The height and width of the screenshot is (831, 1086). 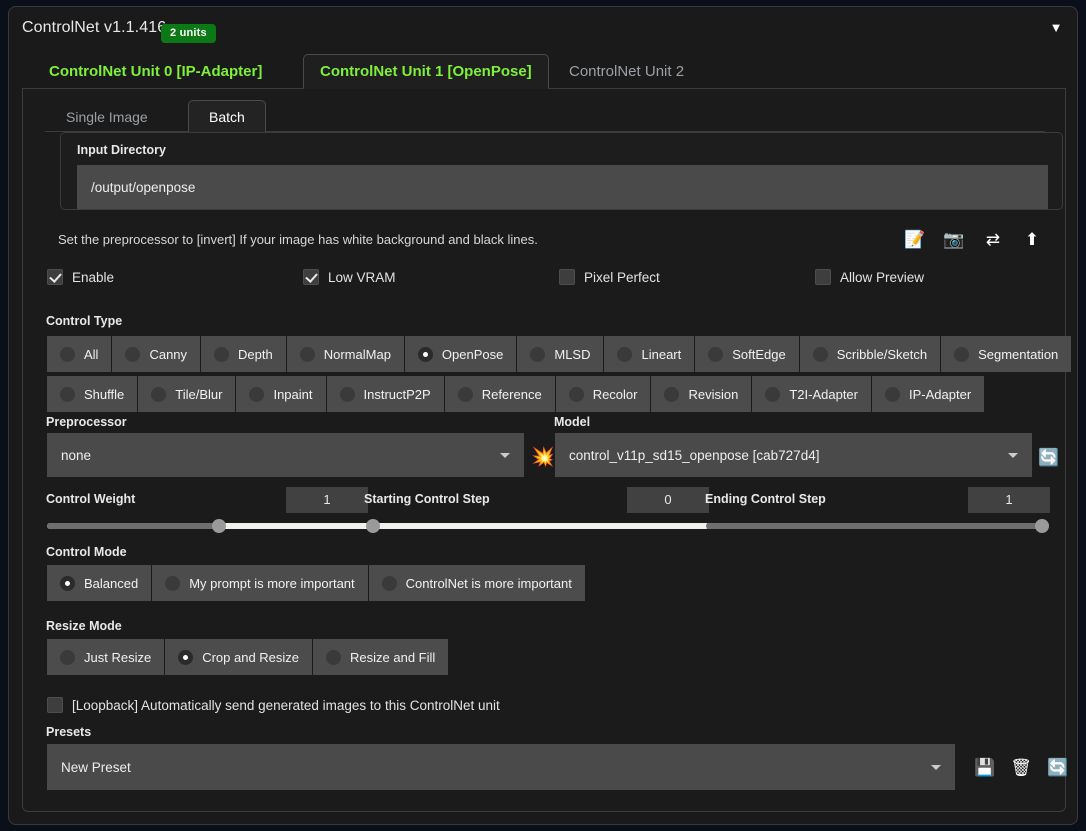 I want to click on radio-label: InstructP2P, so click(x=397, y=394).